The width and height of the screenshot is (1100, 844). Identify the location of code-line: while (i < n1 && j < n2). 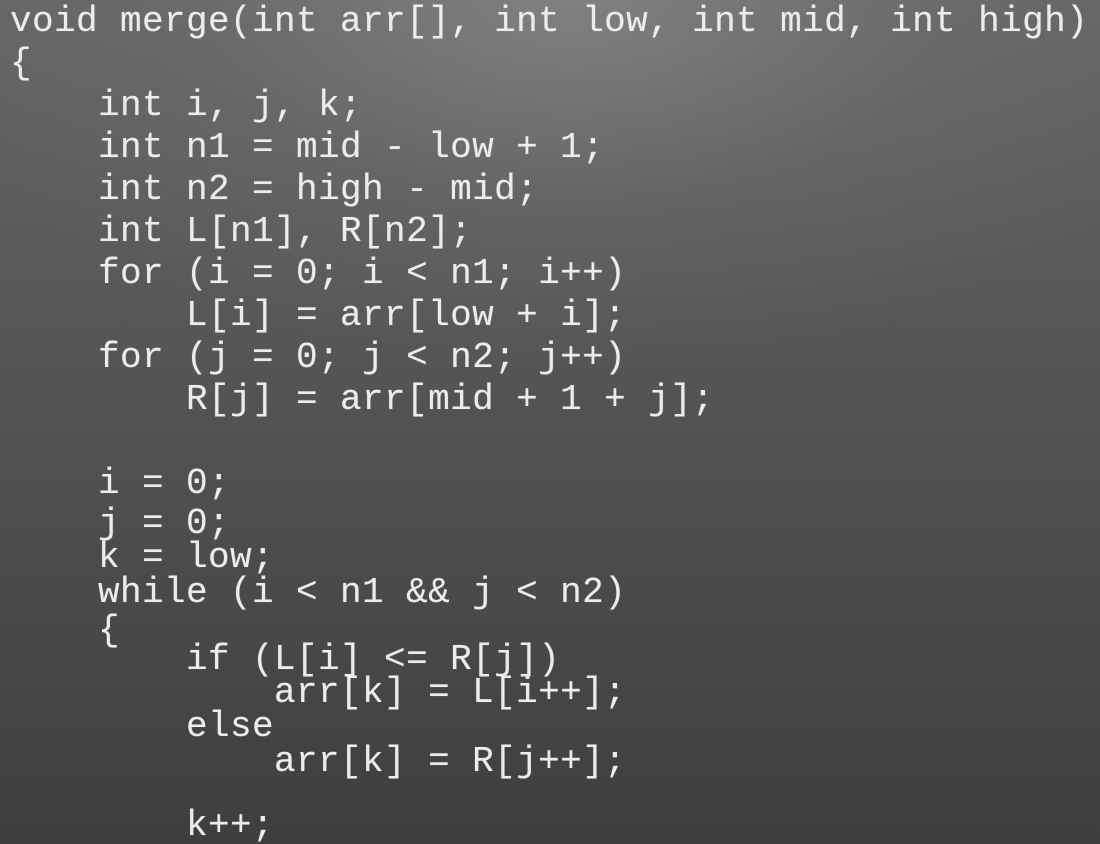
(318, 592).